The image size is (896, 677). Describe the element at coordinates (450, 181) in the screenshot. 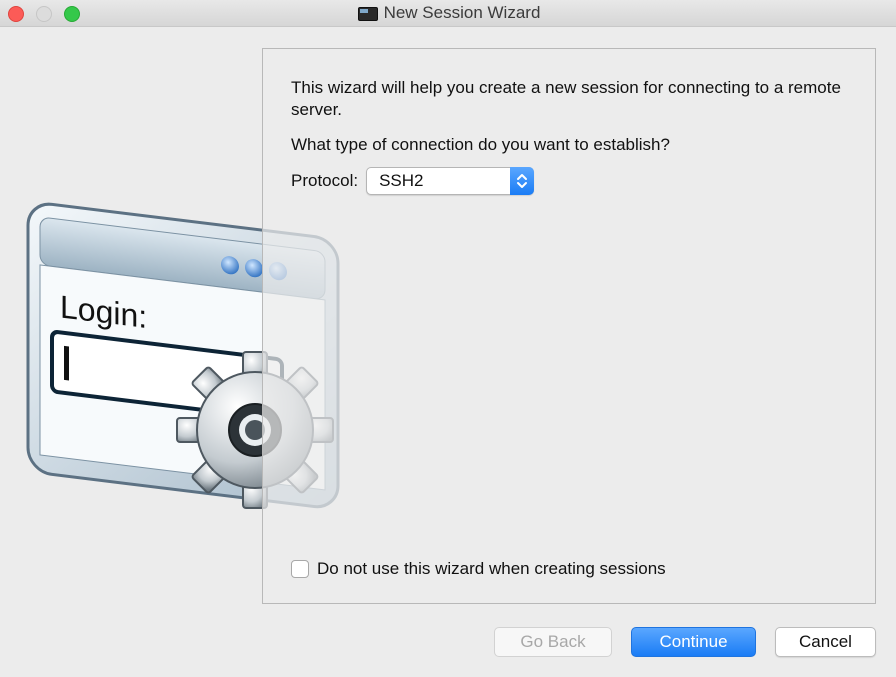

I see `protocol-select: SSH2` at that location.